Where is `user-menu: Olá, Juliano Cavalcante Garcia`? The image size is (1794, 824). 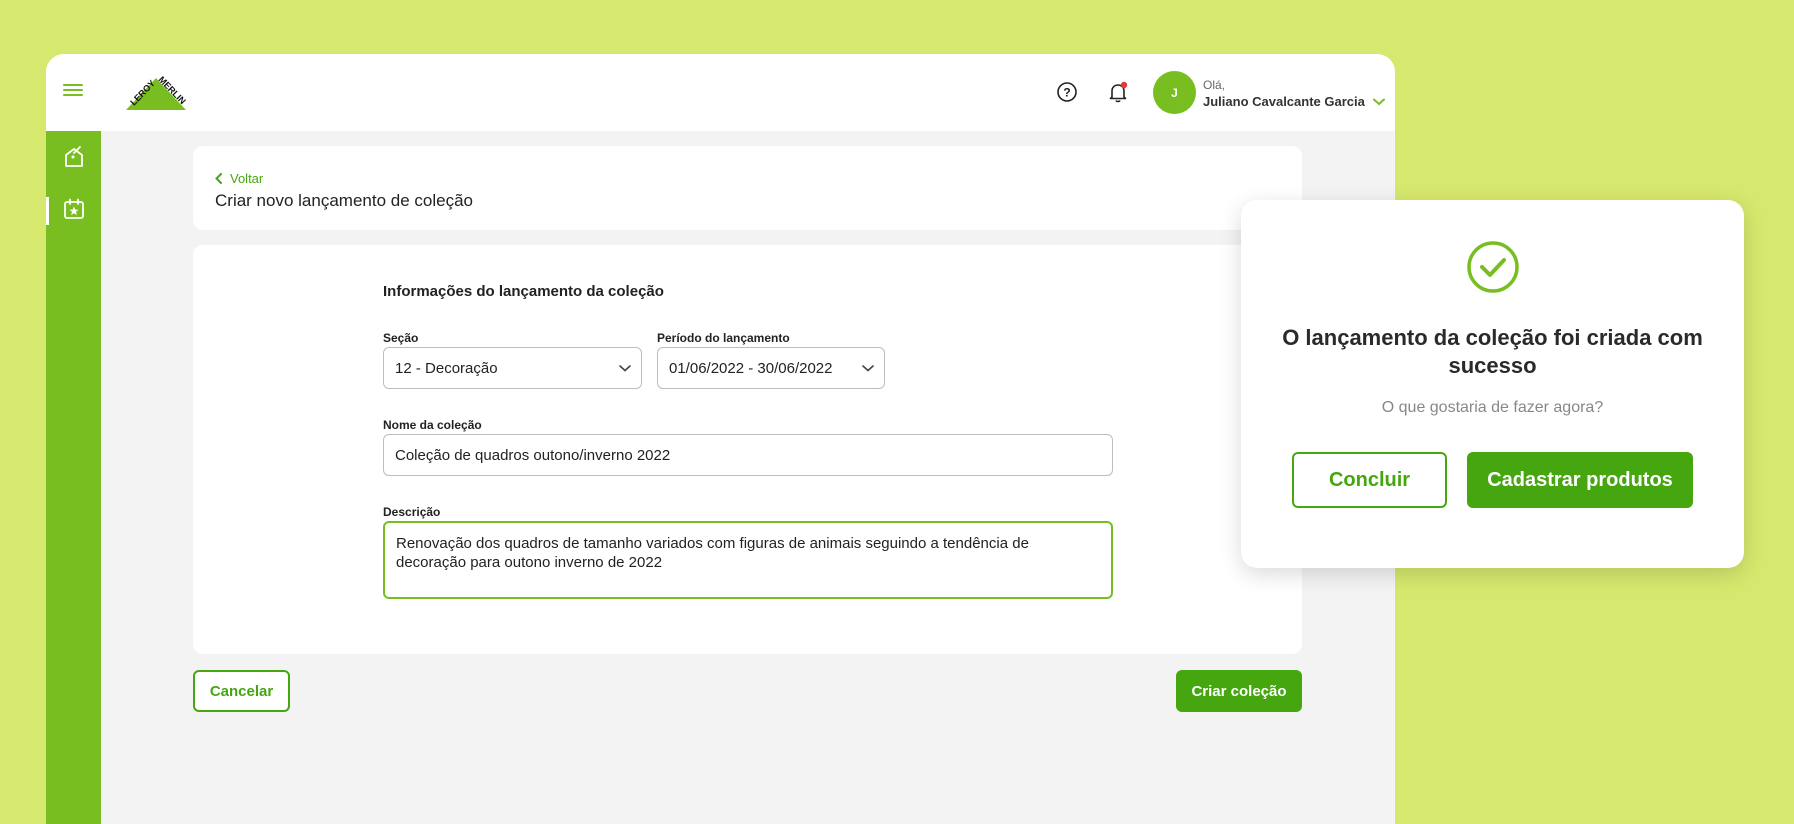
user-menu: Olá, Juliano Cavalcante Garcia is located at coordinates (1294, 94).